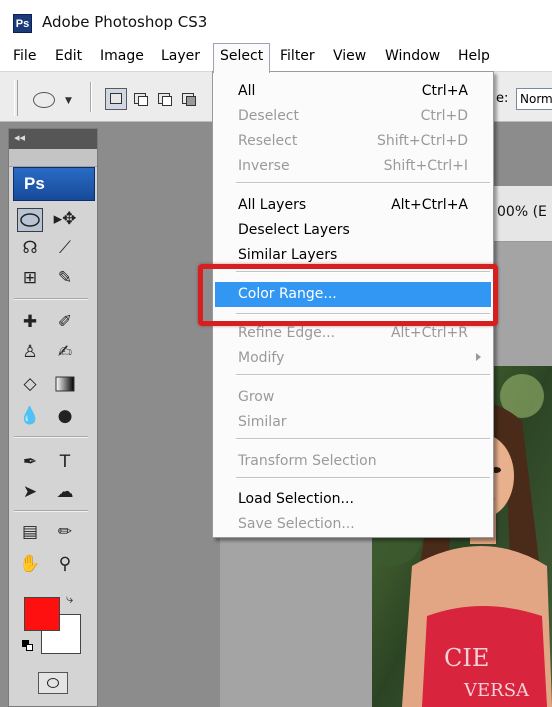 The image size is (552, 707). Describe the element at coordinates (188, 99) in the screenshot. I see `intersect-selection-button` at that location.